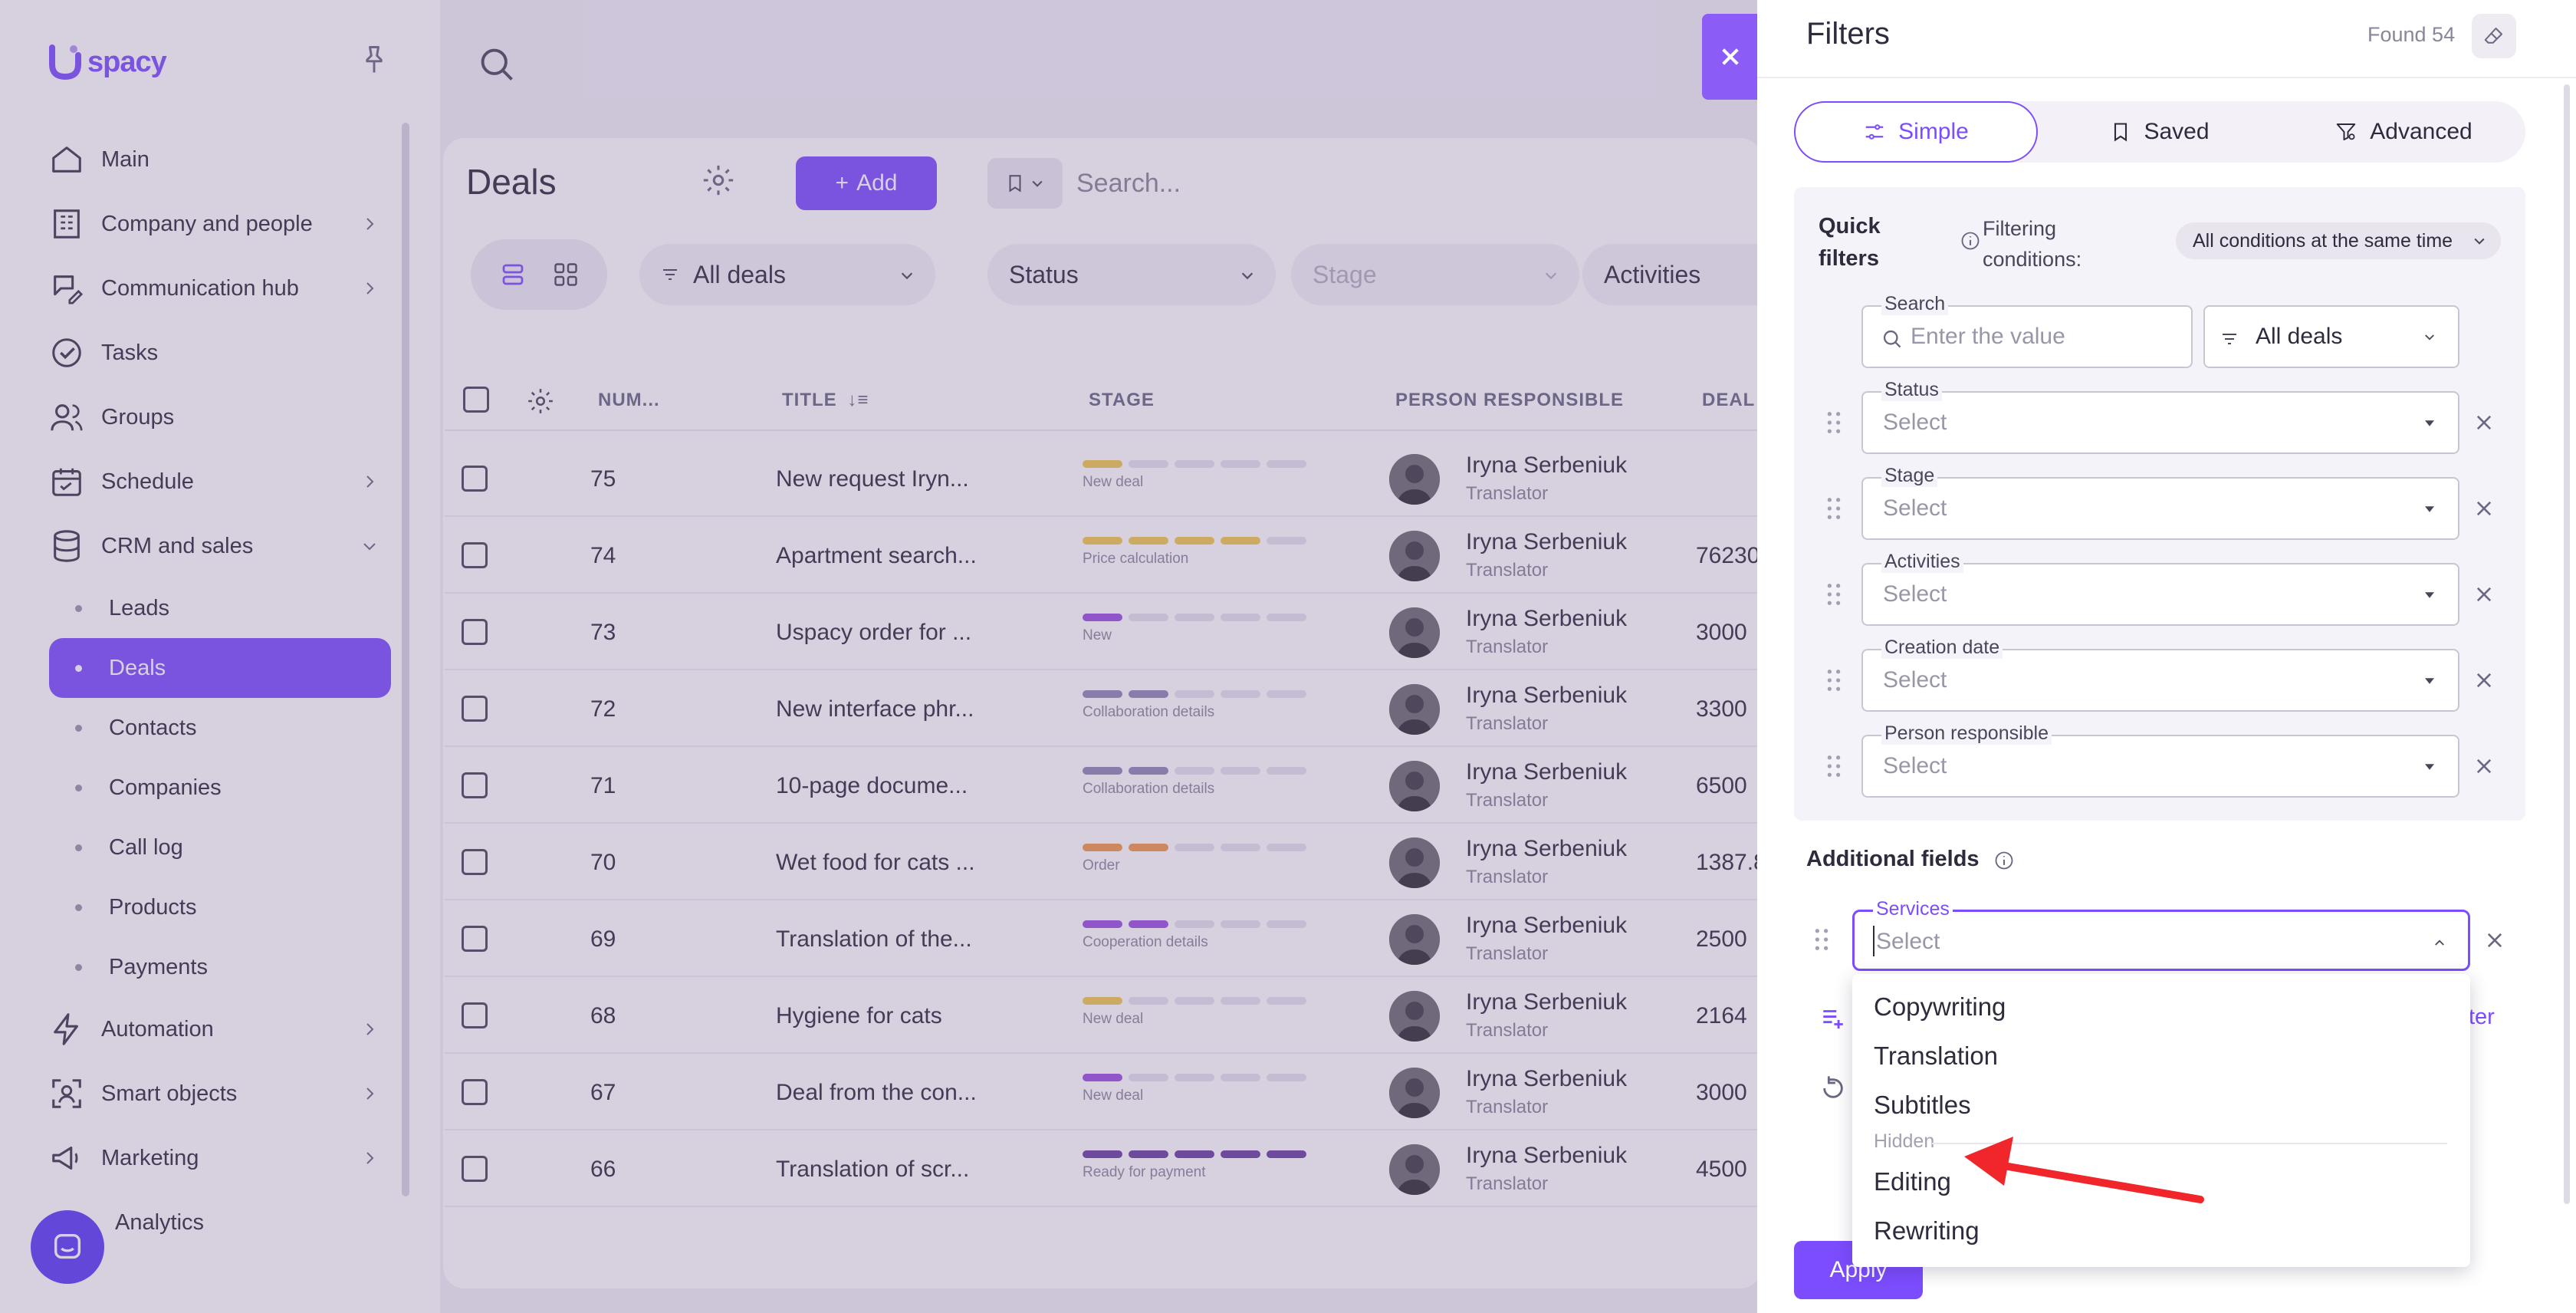 The width and height of the screenshot is (2576, 1313). Describe the element at coordinates (1940, 1007) in the screenshot. I see `option-copywriting: Copywriting` at that location.